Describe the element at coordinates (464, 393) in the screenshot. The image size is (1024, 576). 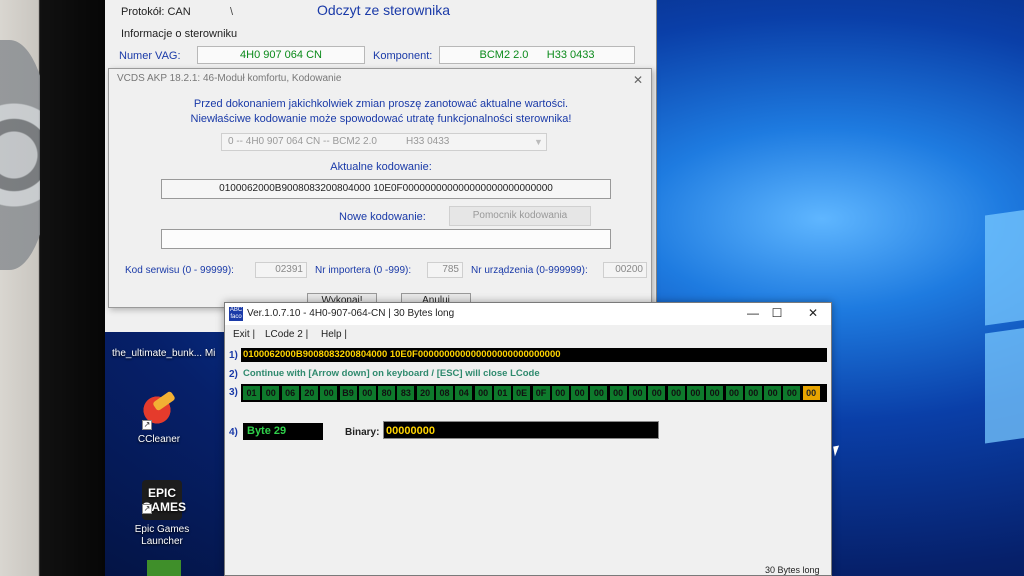
I see `byte-cell: 04` at that location.